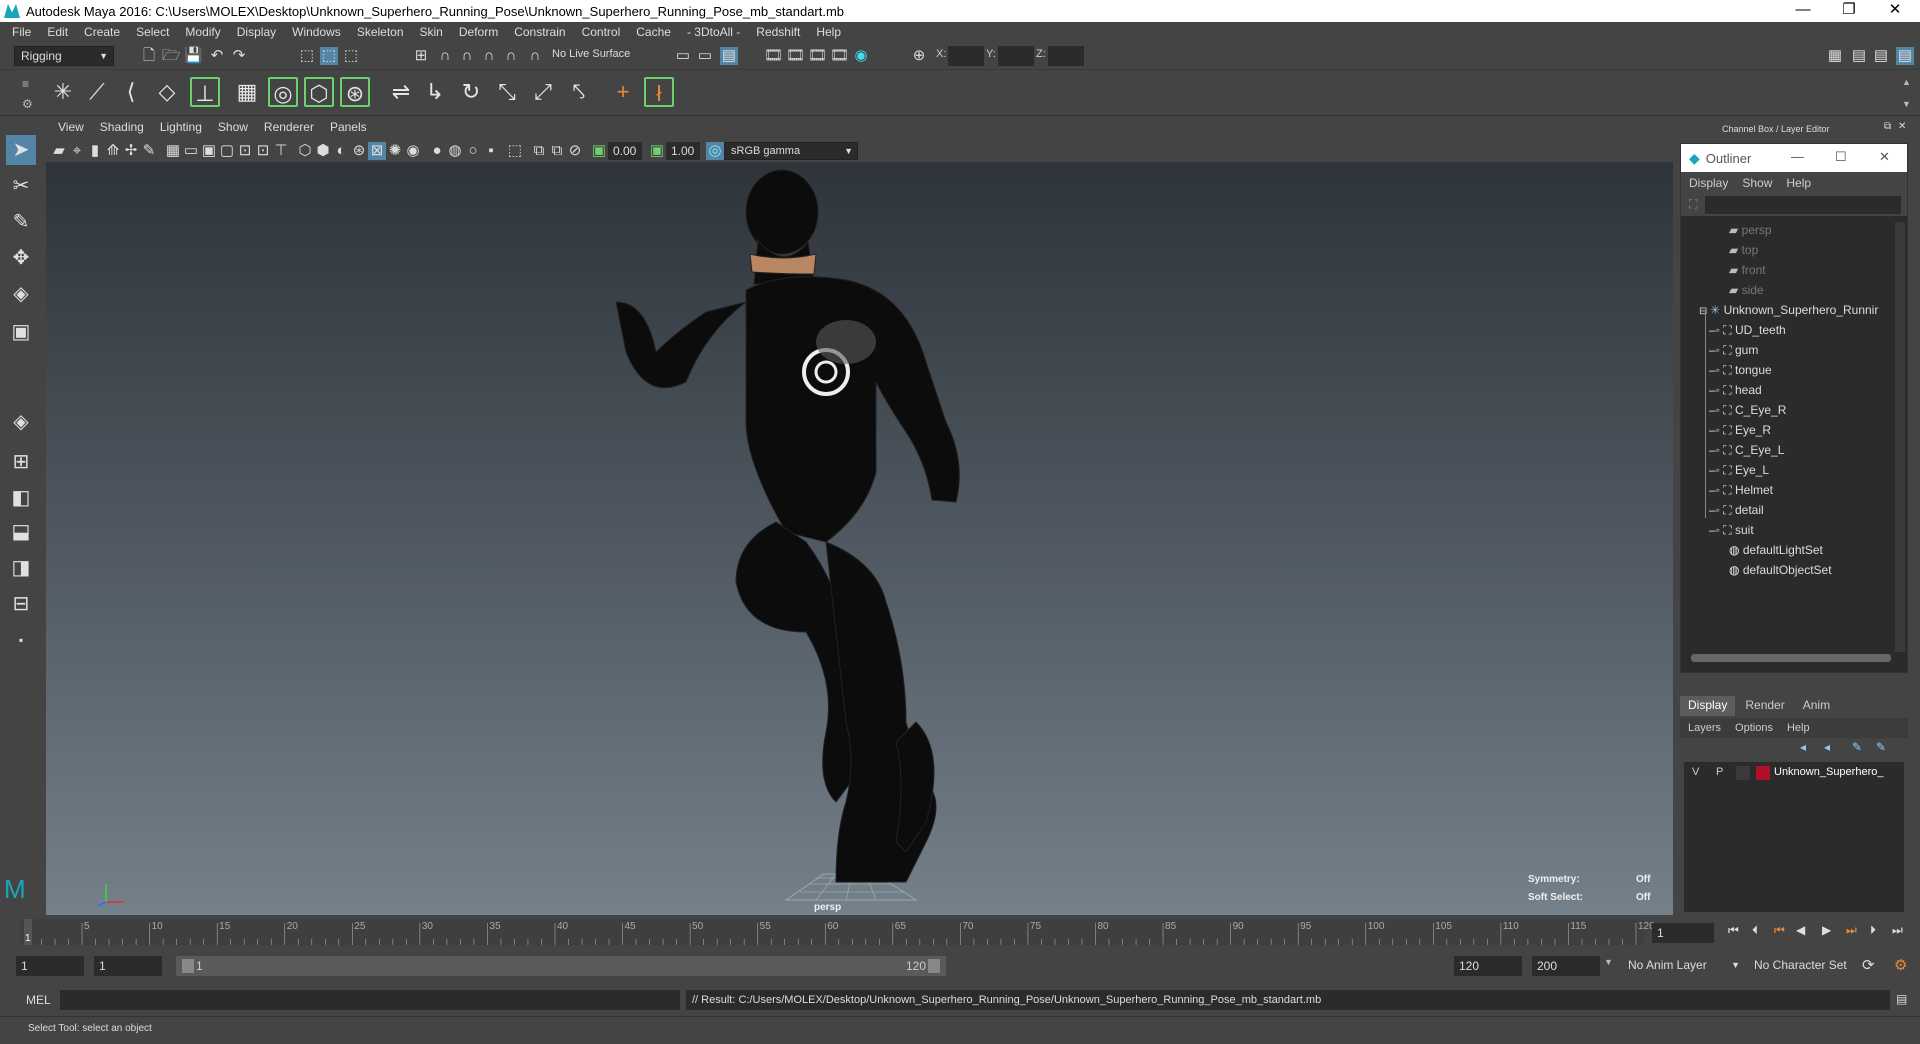 The image size is (1920, 1044). What do you see at coordinates (575, 151) in the screenshot?
I see `backface-icon: ⊘` at bounding box center [575, 151].